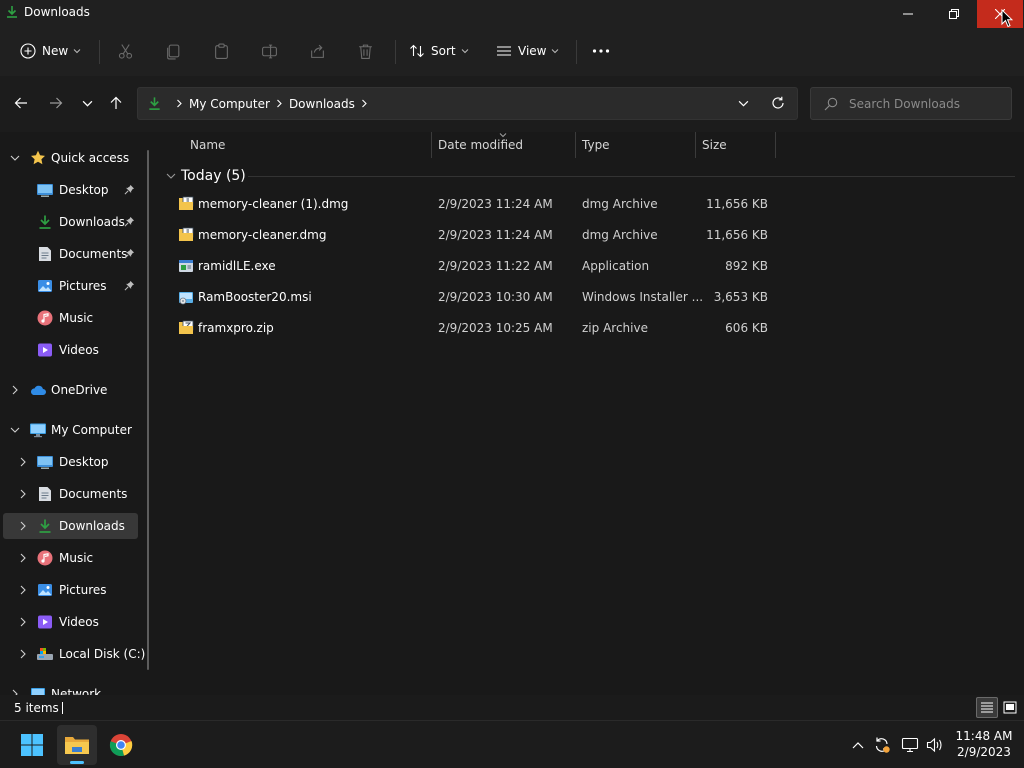 The width and height of the screenshot is (1024, 768). What do you see at coordinates (70, 430) in the screenshot?
I see `sidebar-item-my-computer: My Computer` at bounding box center [70, 430].